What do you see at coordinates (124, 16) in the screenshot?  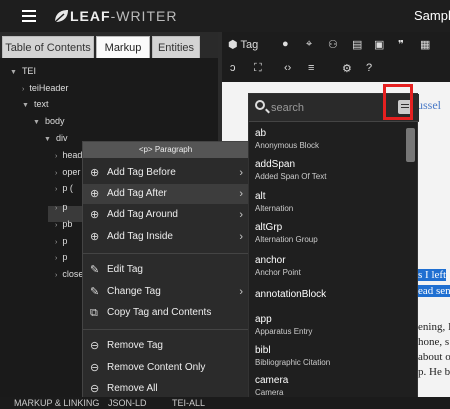 I see `app-logo-text: LEAF-WRITER` at bounding box center [124, 16].